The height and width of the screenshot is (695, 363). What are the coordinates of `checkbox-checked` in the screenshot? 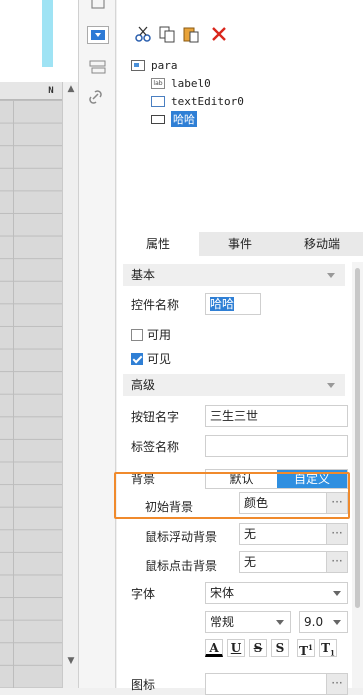 It's located at (137, 358).